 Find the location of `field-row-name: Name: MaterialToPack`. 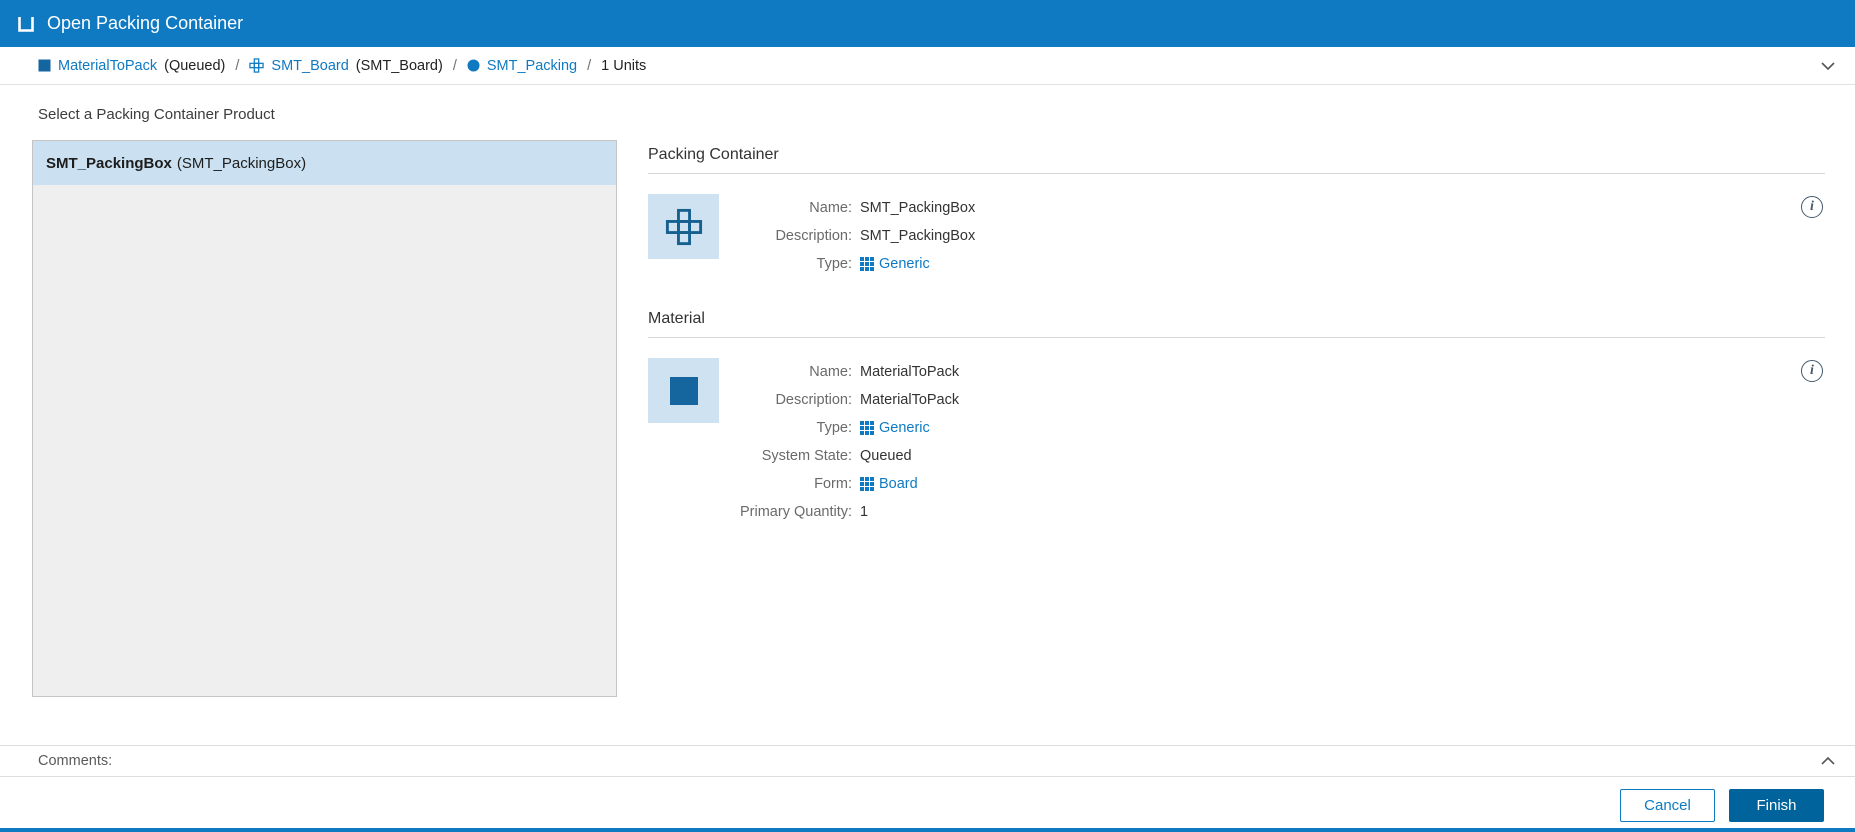

field-row-name: Name: MaterialToPack is located at coordinates (843, 372).